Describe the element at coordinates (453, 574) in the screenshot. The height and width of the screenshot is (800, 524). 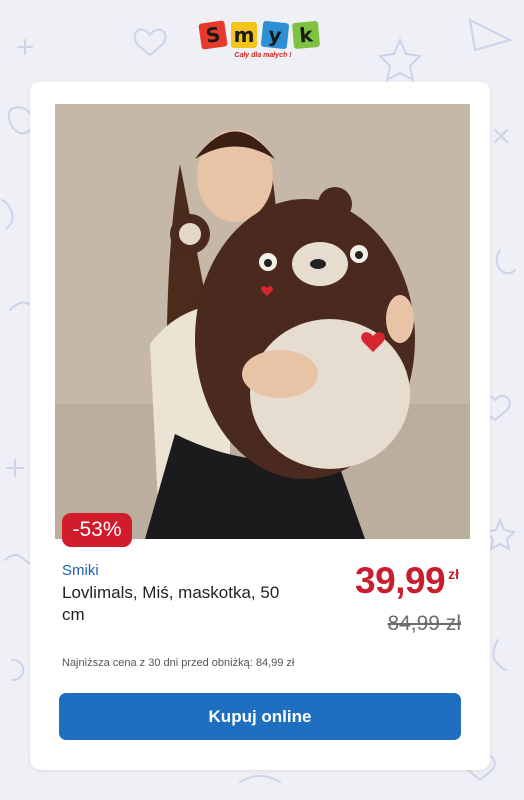
I see `price-currency: zł` at that location.